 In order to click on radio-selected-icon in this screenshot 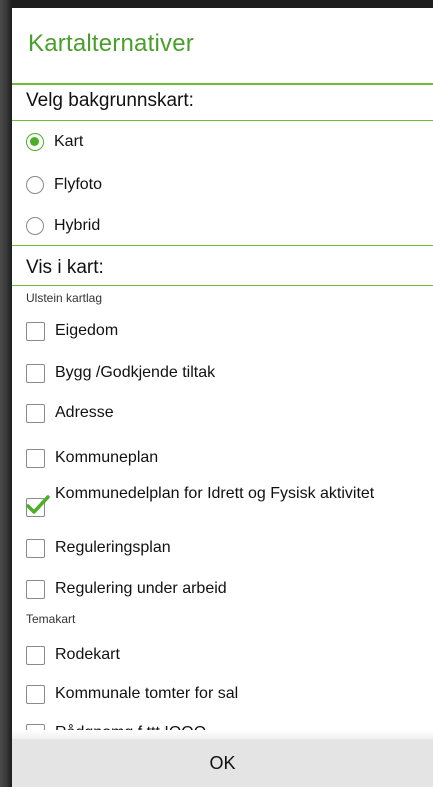, I will do `click(35, 142)`.